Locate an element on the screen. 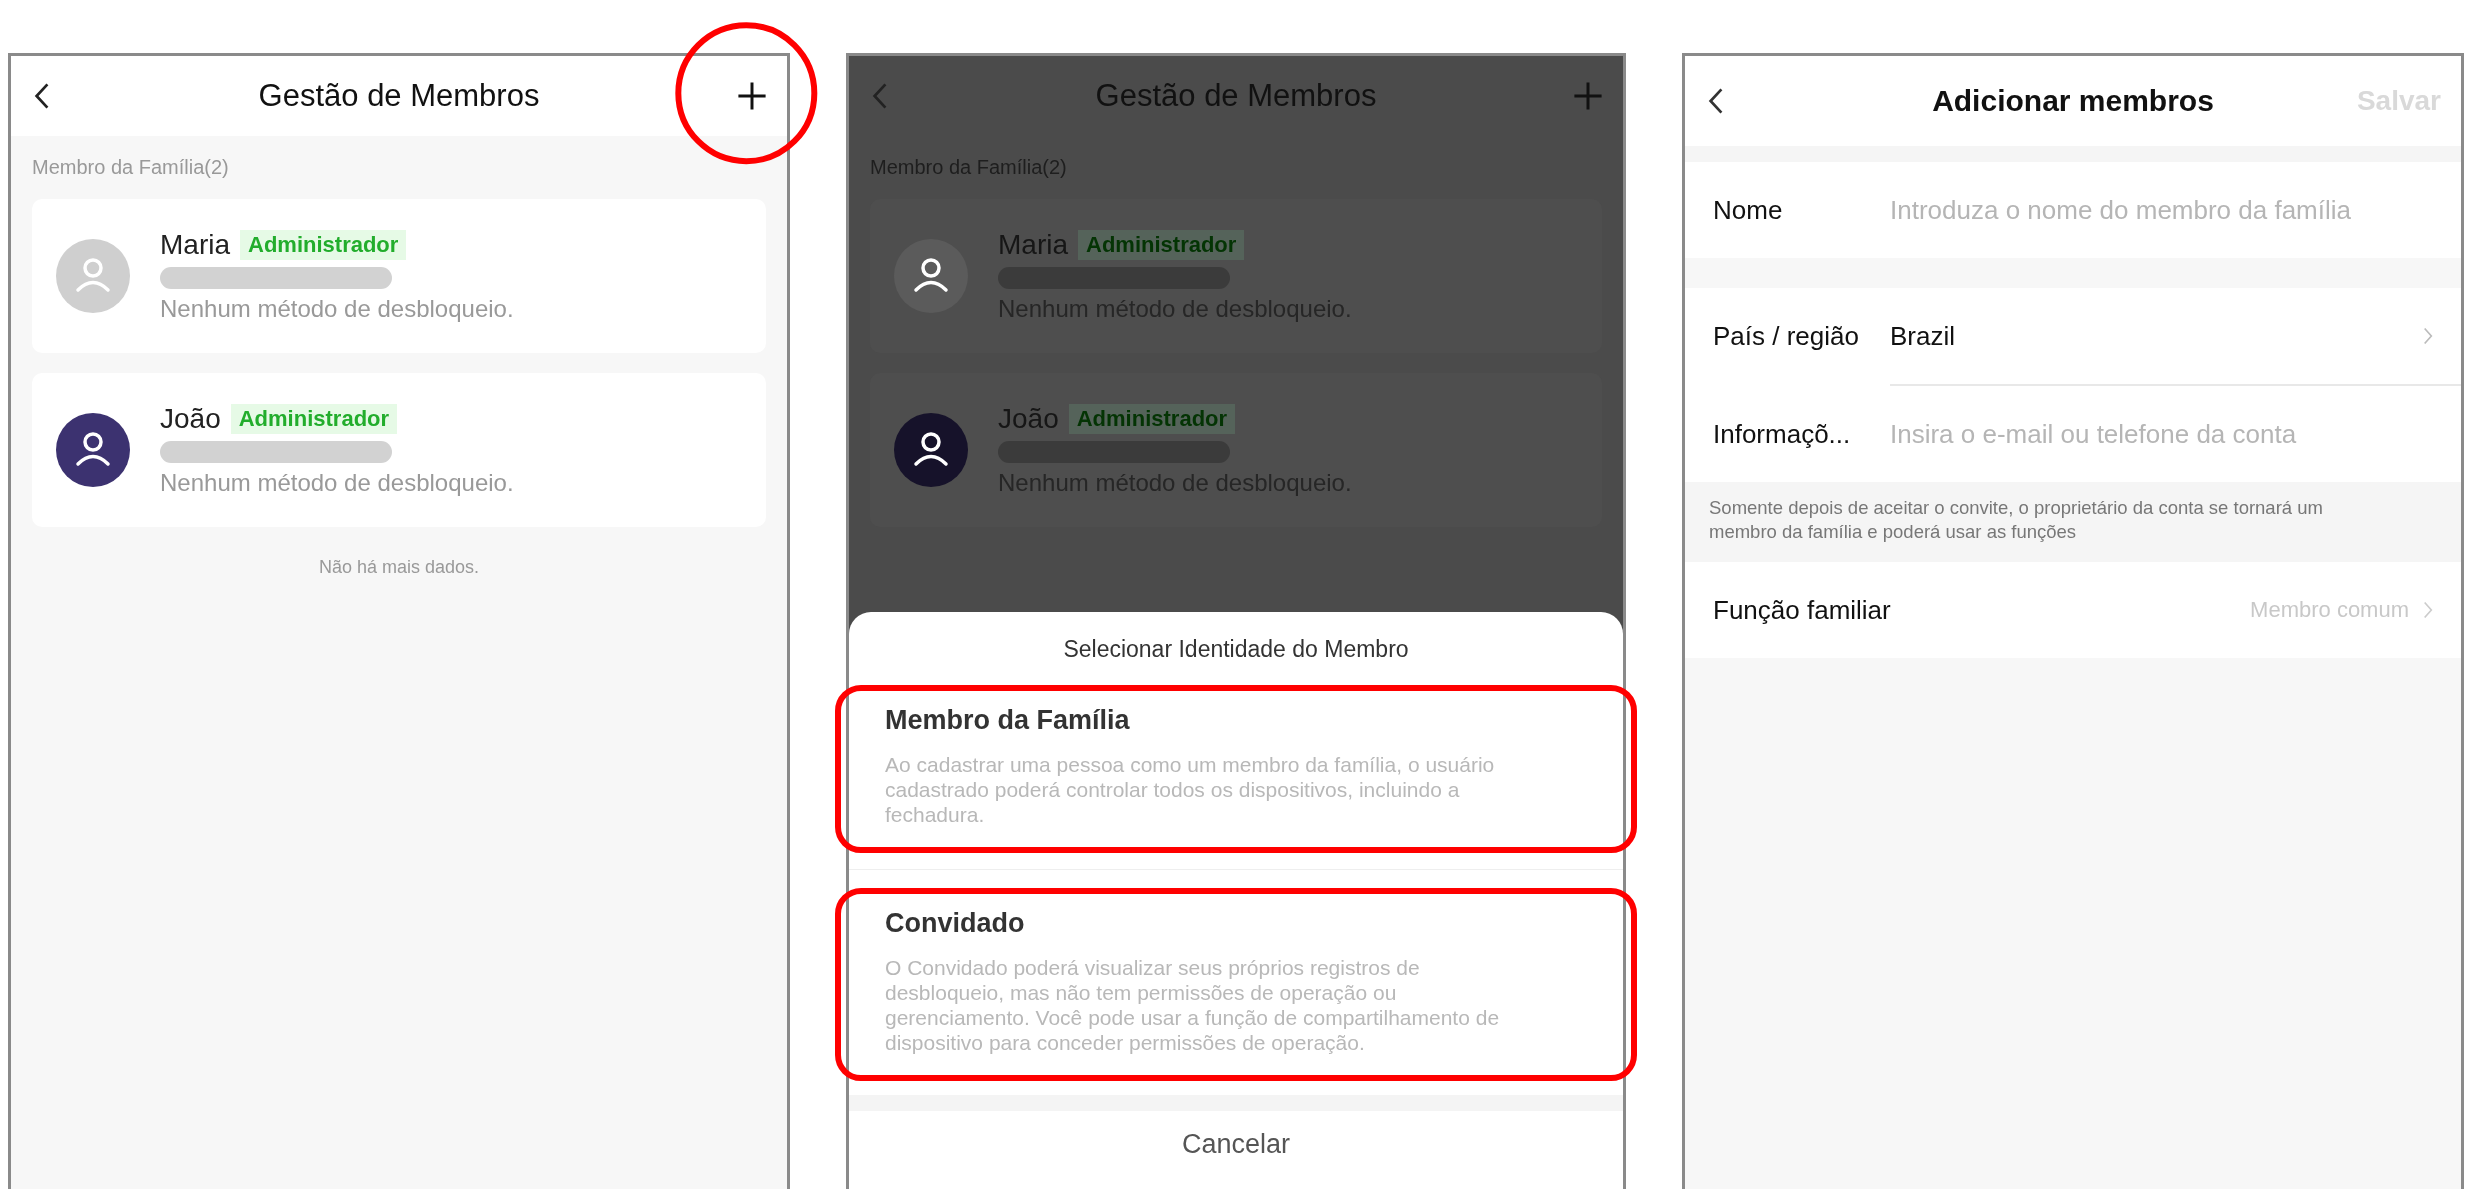  option-description: Ao cadastrar uma pessoa como um membro da família, o usuário cadastrado poderá controlar todos os dispositivos, incluindo a fechadura. is located at coordinates (1190, 789).